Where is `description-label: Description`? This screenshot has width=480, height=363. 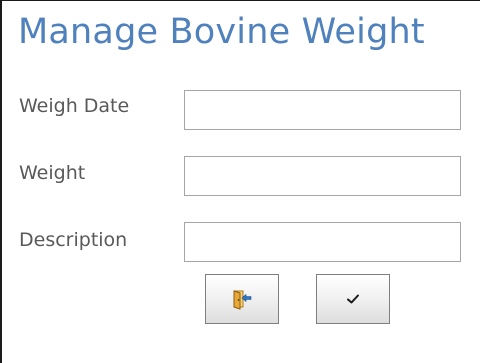
description-label: Description is located at coordinates (73, 240).